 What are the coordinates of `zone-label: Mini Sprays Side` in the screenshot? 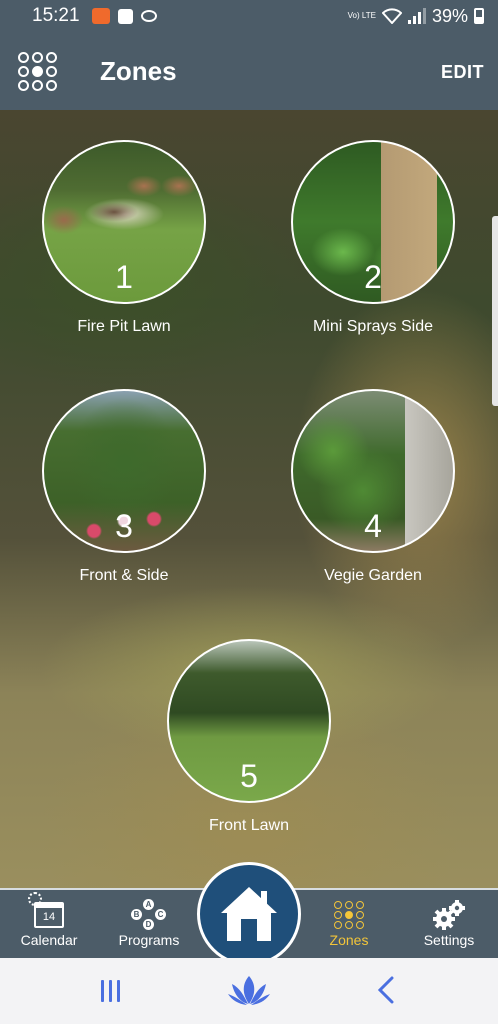 It's located at (373, 326).